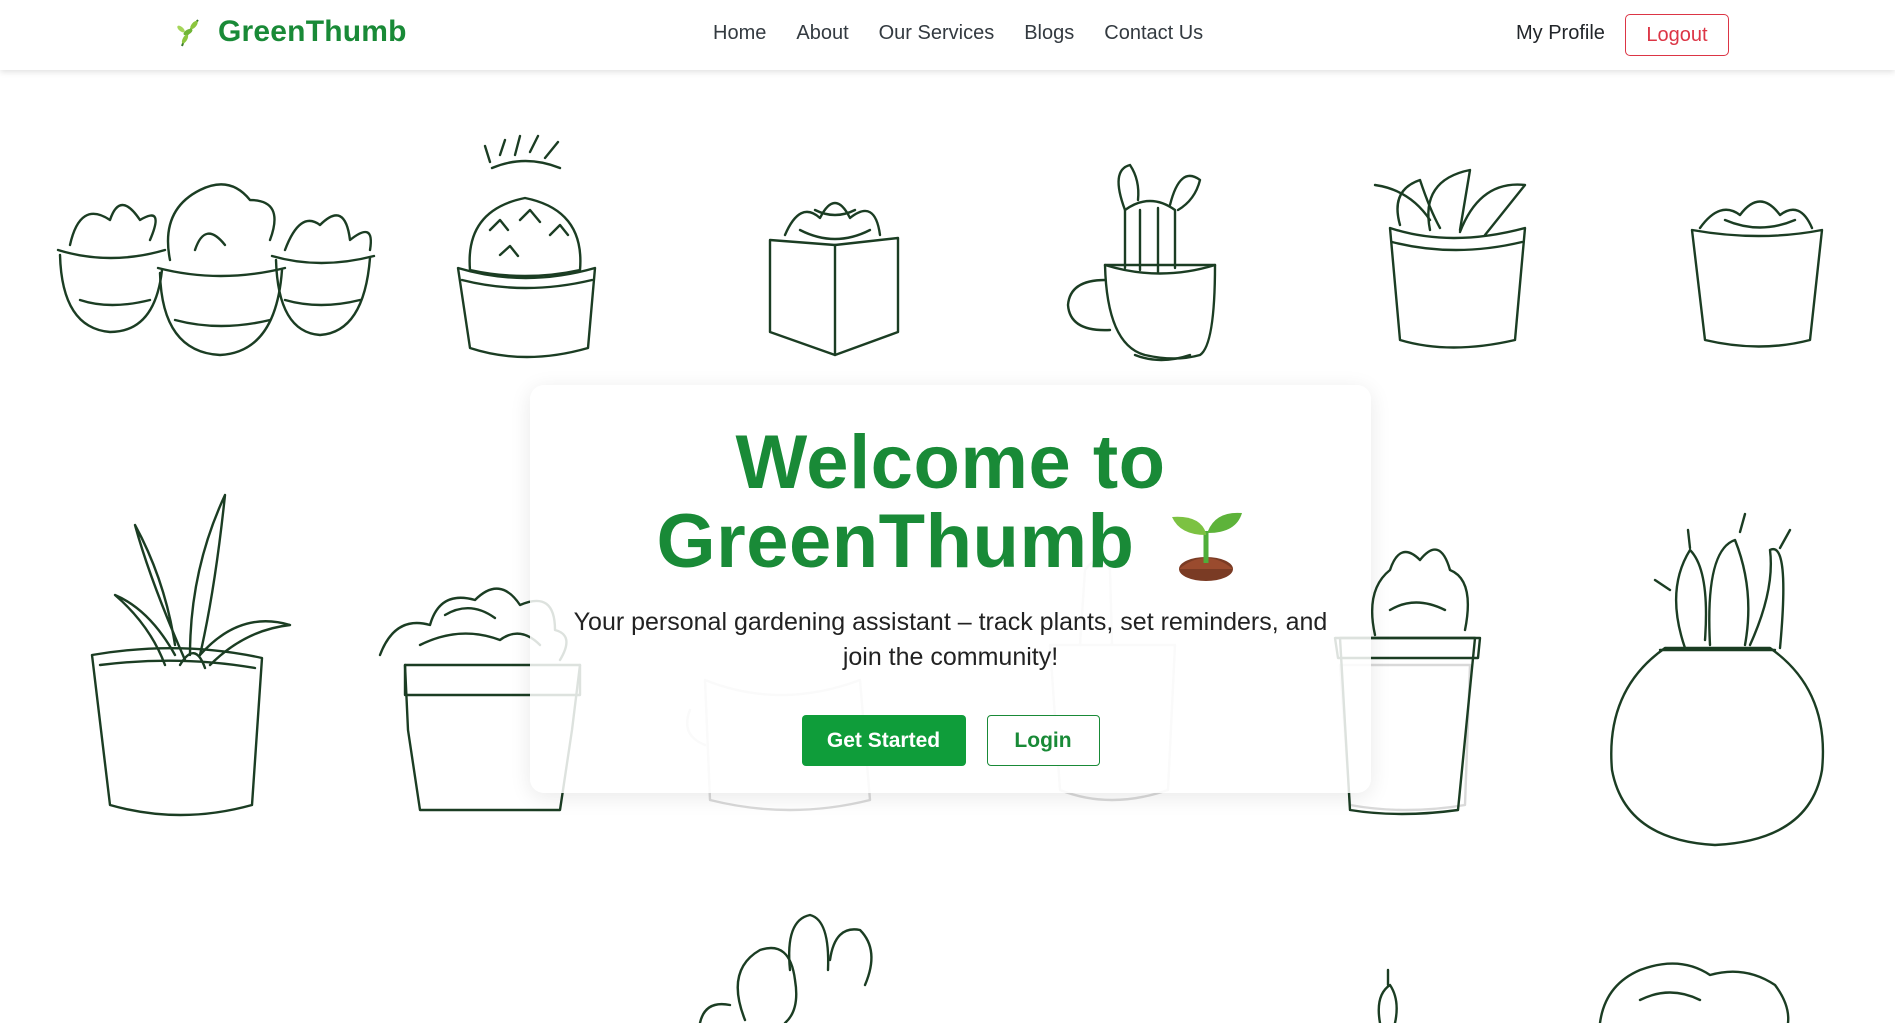  I want to click on login-button: Login, so click(1043, 740).